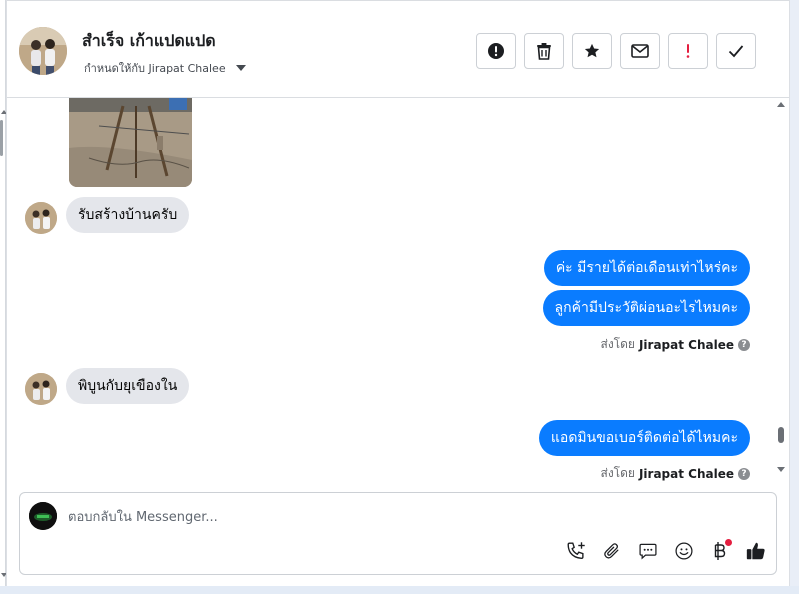 This screenshot has height=594, width=799. Describe the element at coordinates (720, 551) in the screenshot. I see `payment-button` at that location.